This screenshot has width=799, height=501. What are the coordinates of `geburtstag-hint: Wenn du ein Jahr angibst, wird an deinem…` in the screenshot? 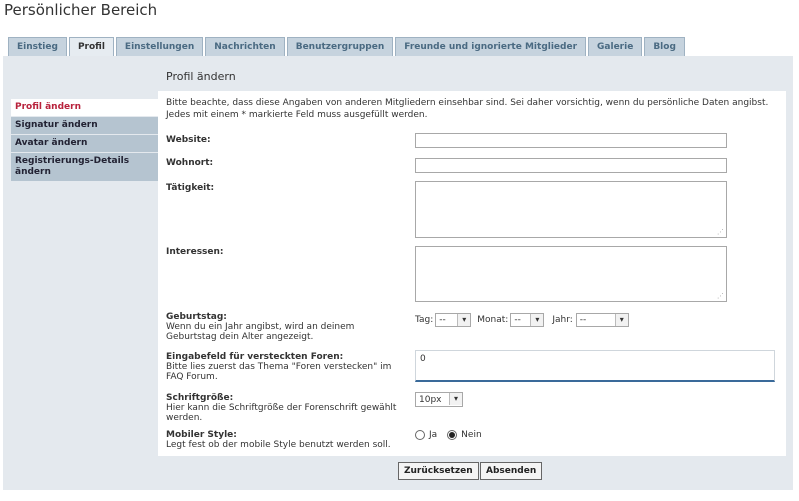 It's located at (260, 332).